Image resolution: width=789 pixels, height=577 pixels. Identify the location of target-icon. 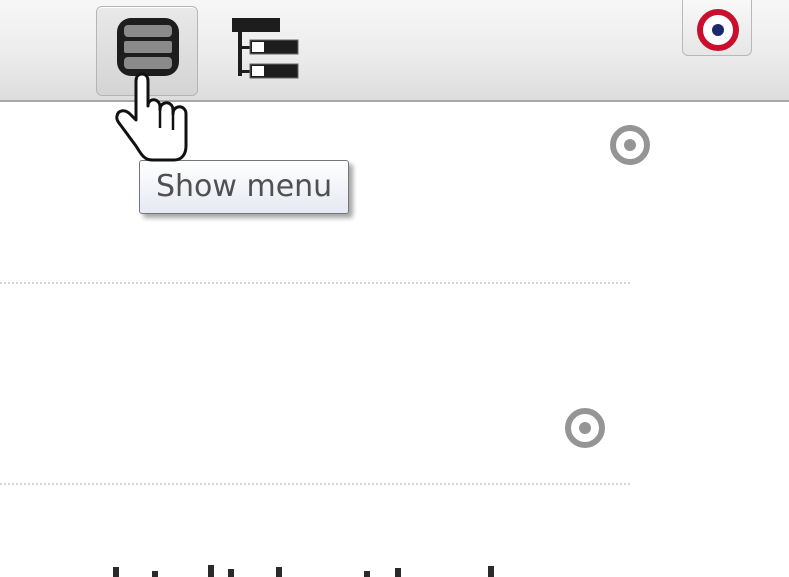
(718, 30).